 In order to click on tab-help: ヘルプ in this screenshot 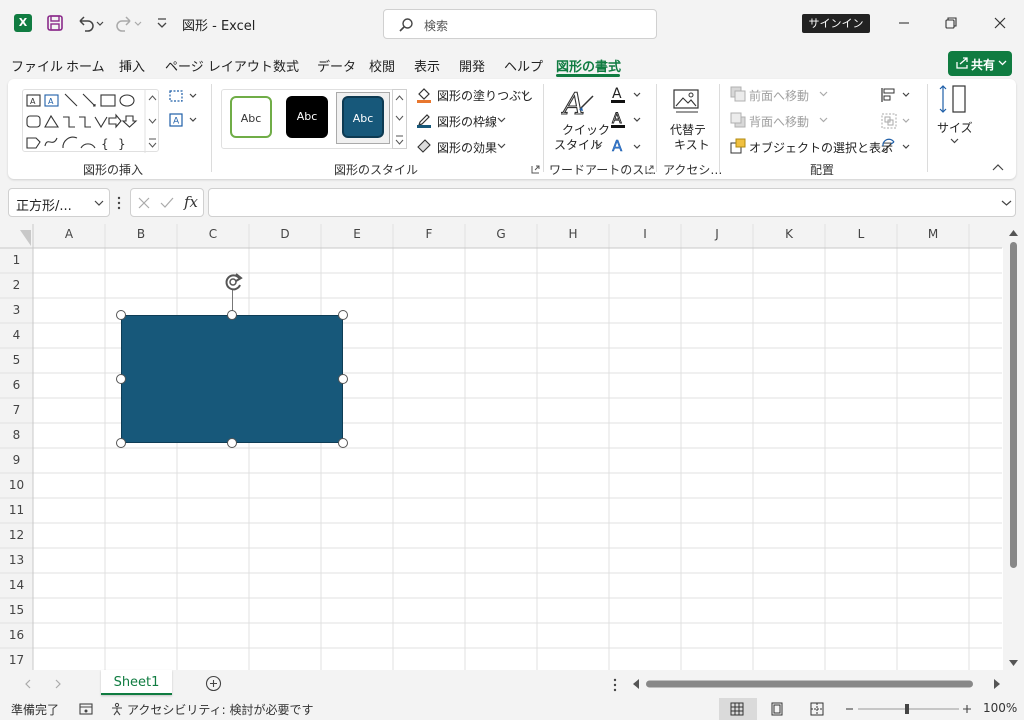, I will do `click(523, 65)`.